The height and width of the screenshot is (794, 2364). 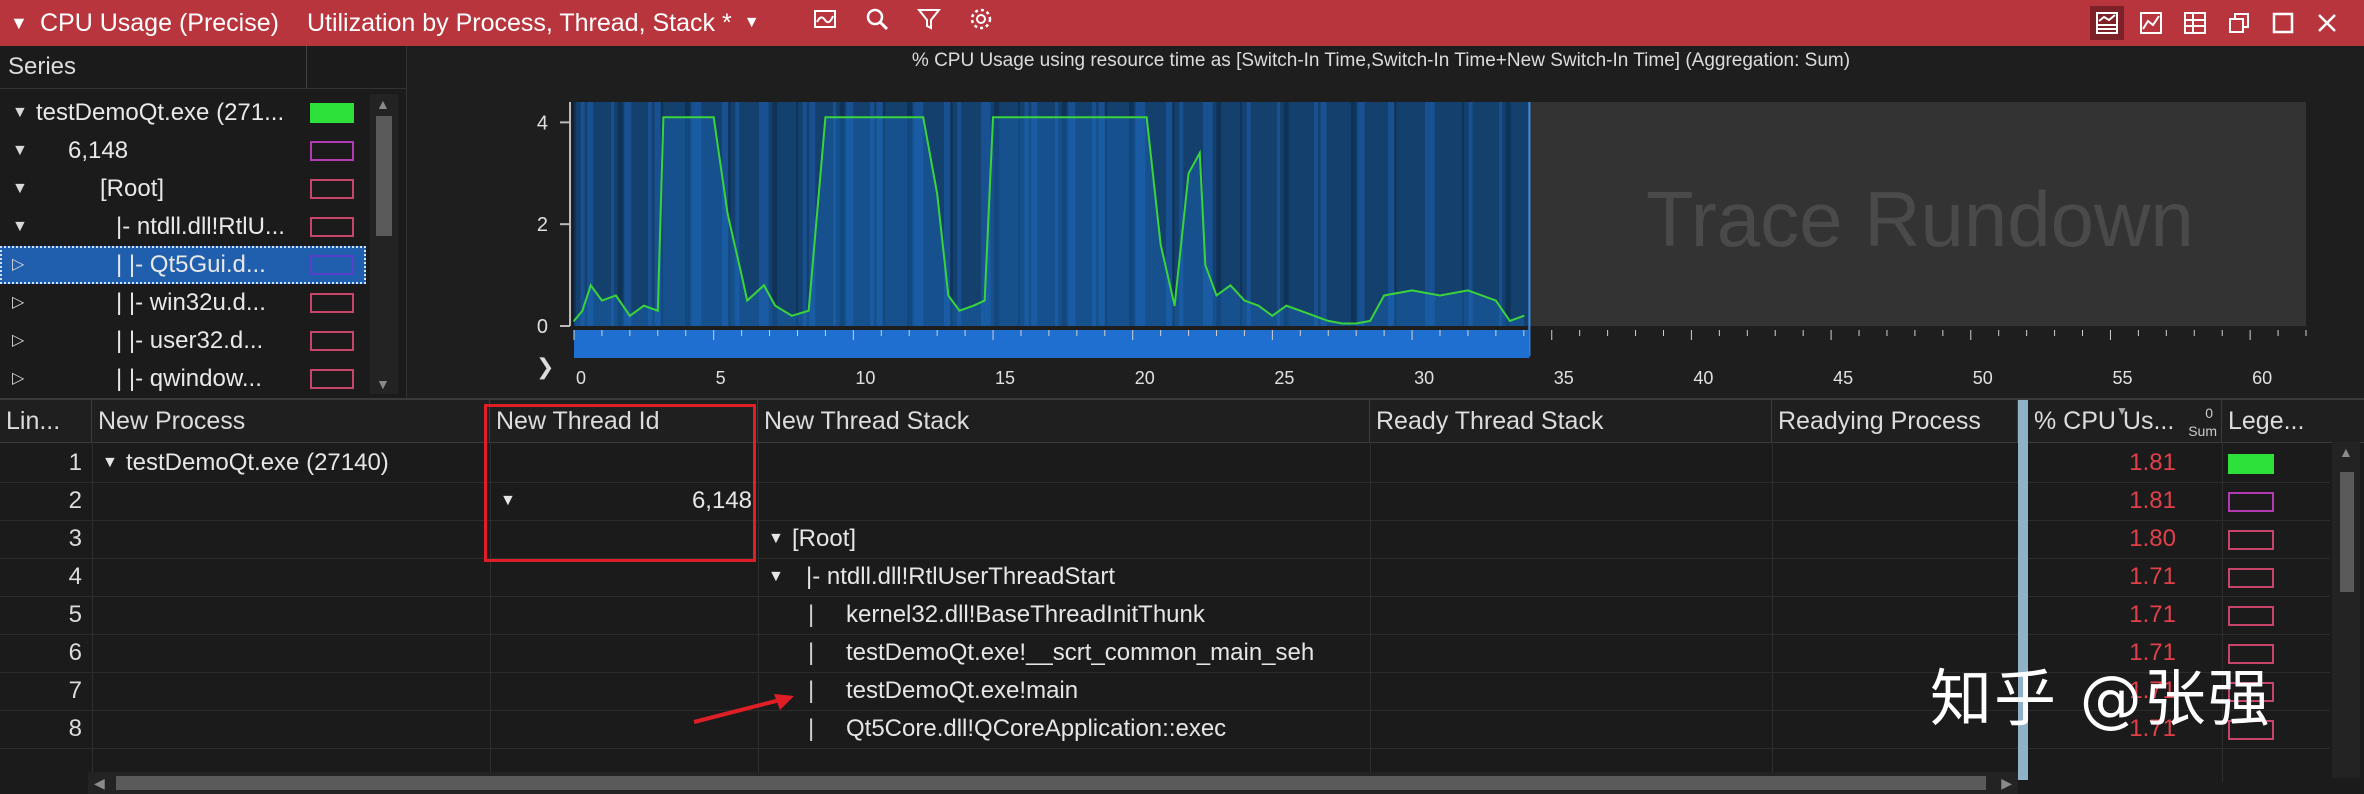 I want to click on table-horizontal-scrollbar: ◀ ▶, so click(x=1053, y=783).